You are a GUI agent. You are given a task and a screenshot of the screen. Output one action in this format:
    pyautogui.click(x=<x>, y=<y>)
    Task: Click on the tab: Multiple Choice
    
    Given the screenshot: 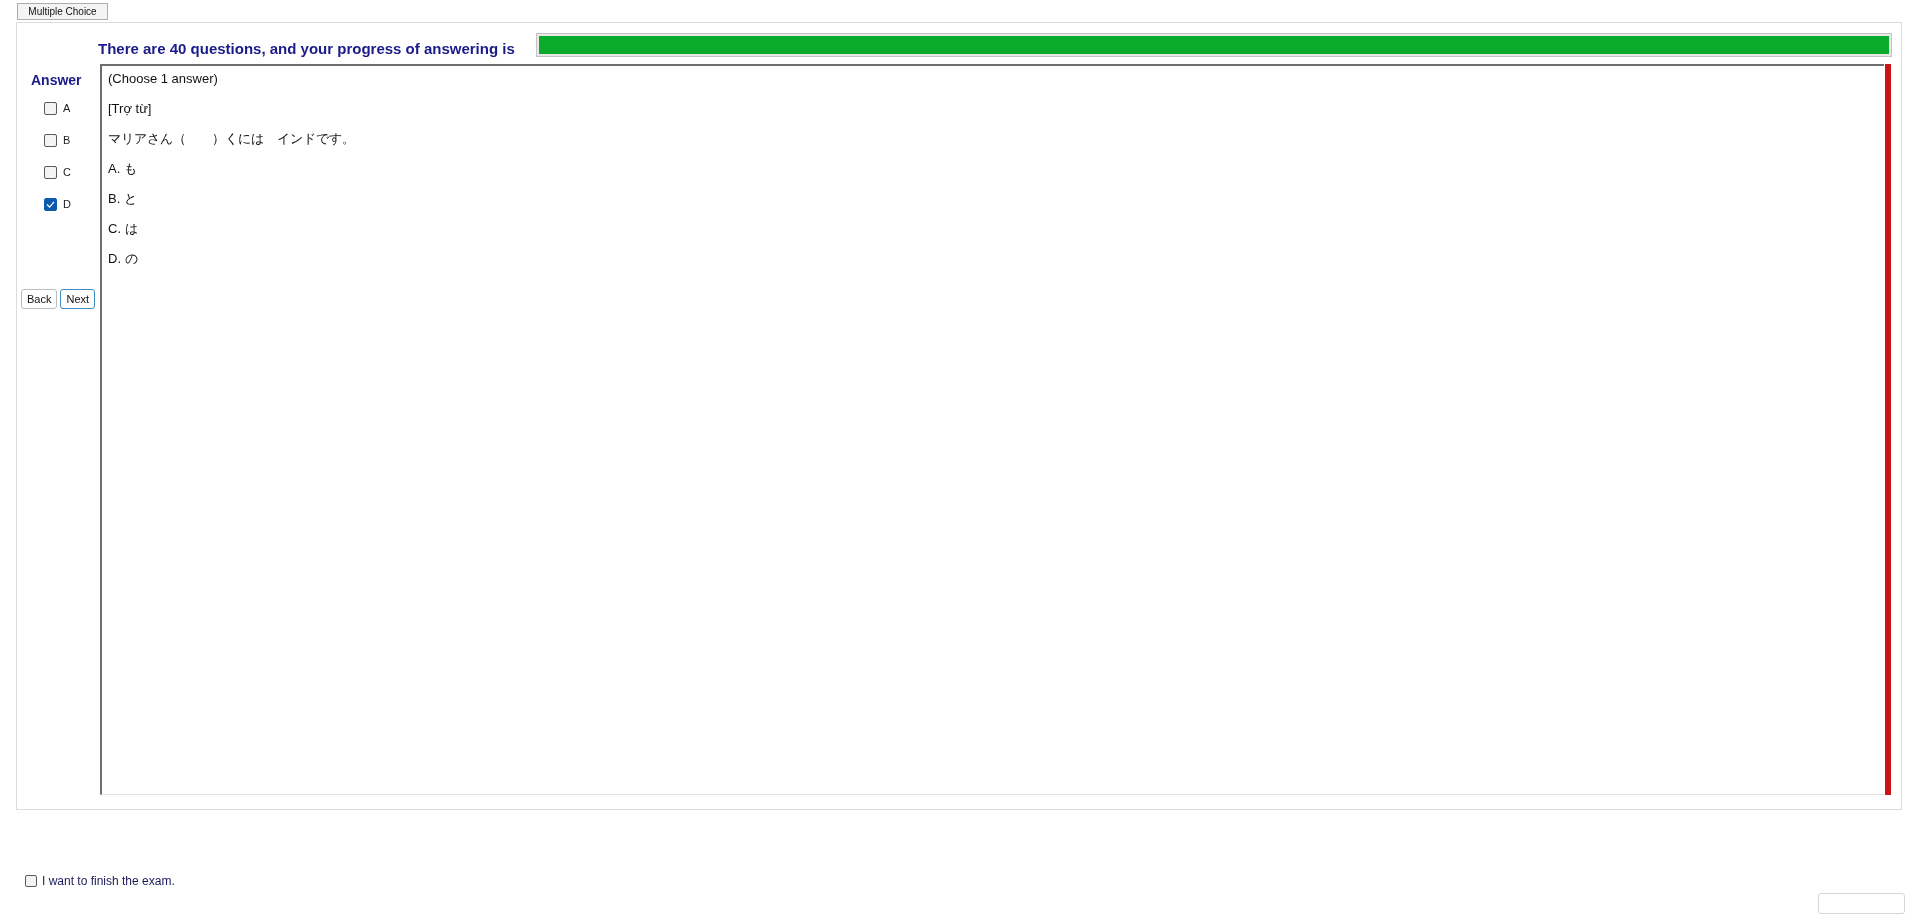 What is the action you would take?
    pyautogui.click(x=62, y=11)
    